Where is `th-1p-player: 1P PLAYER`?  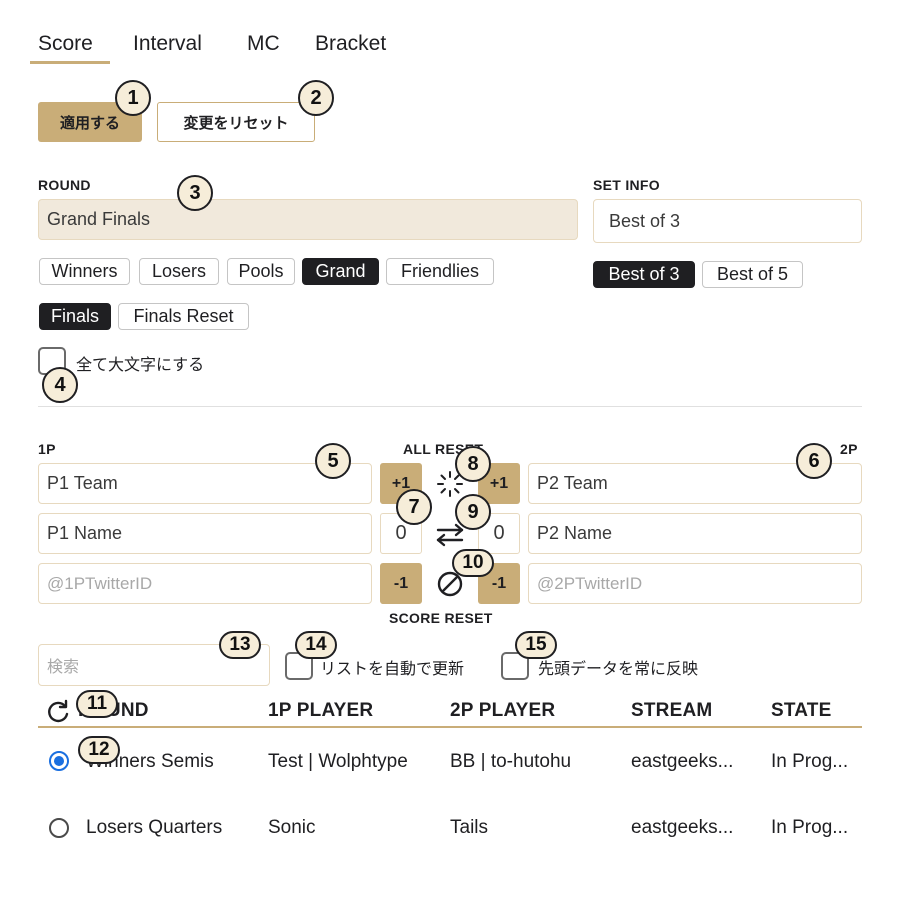 th-1p-player: 1P PLAYER is located at coordinates (320, 711).